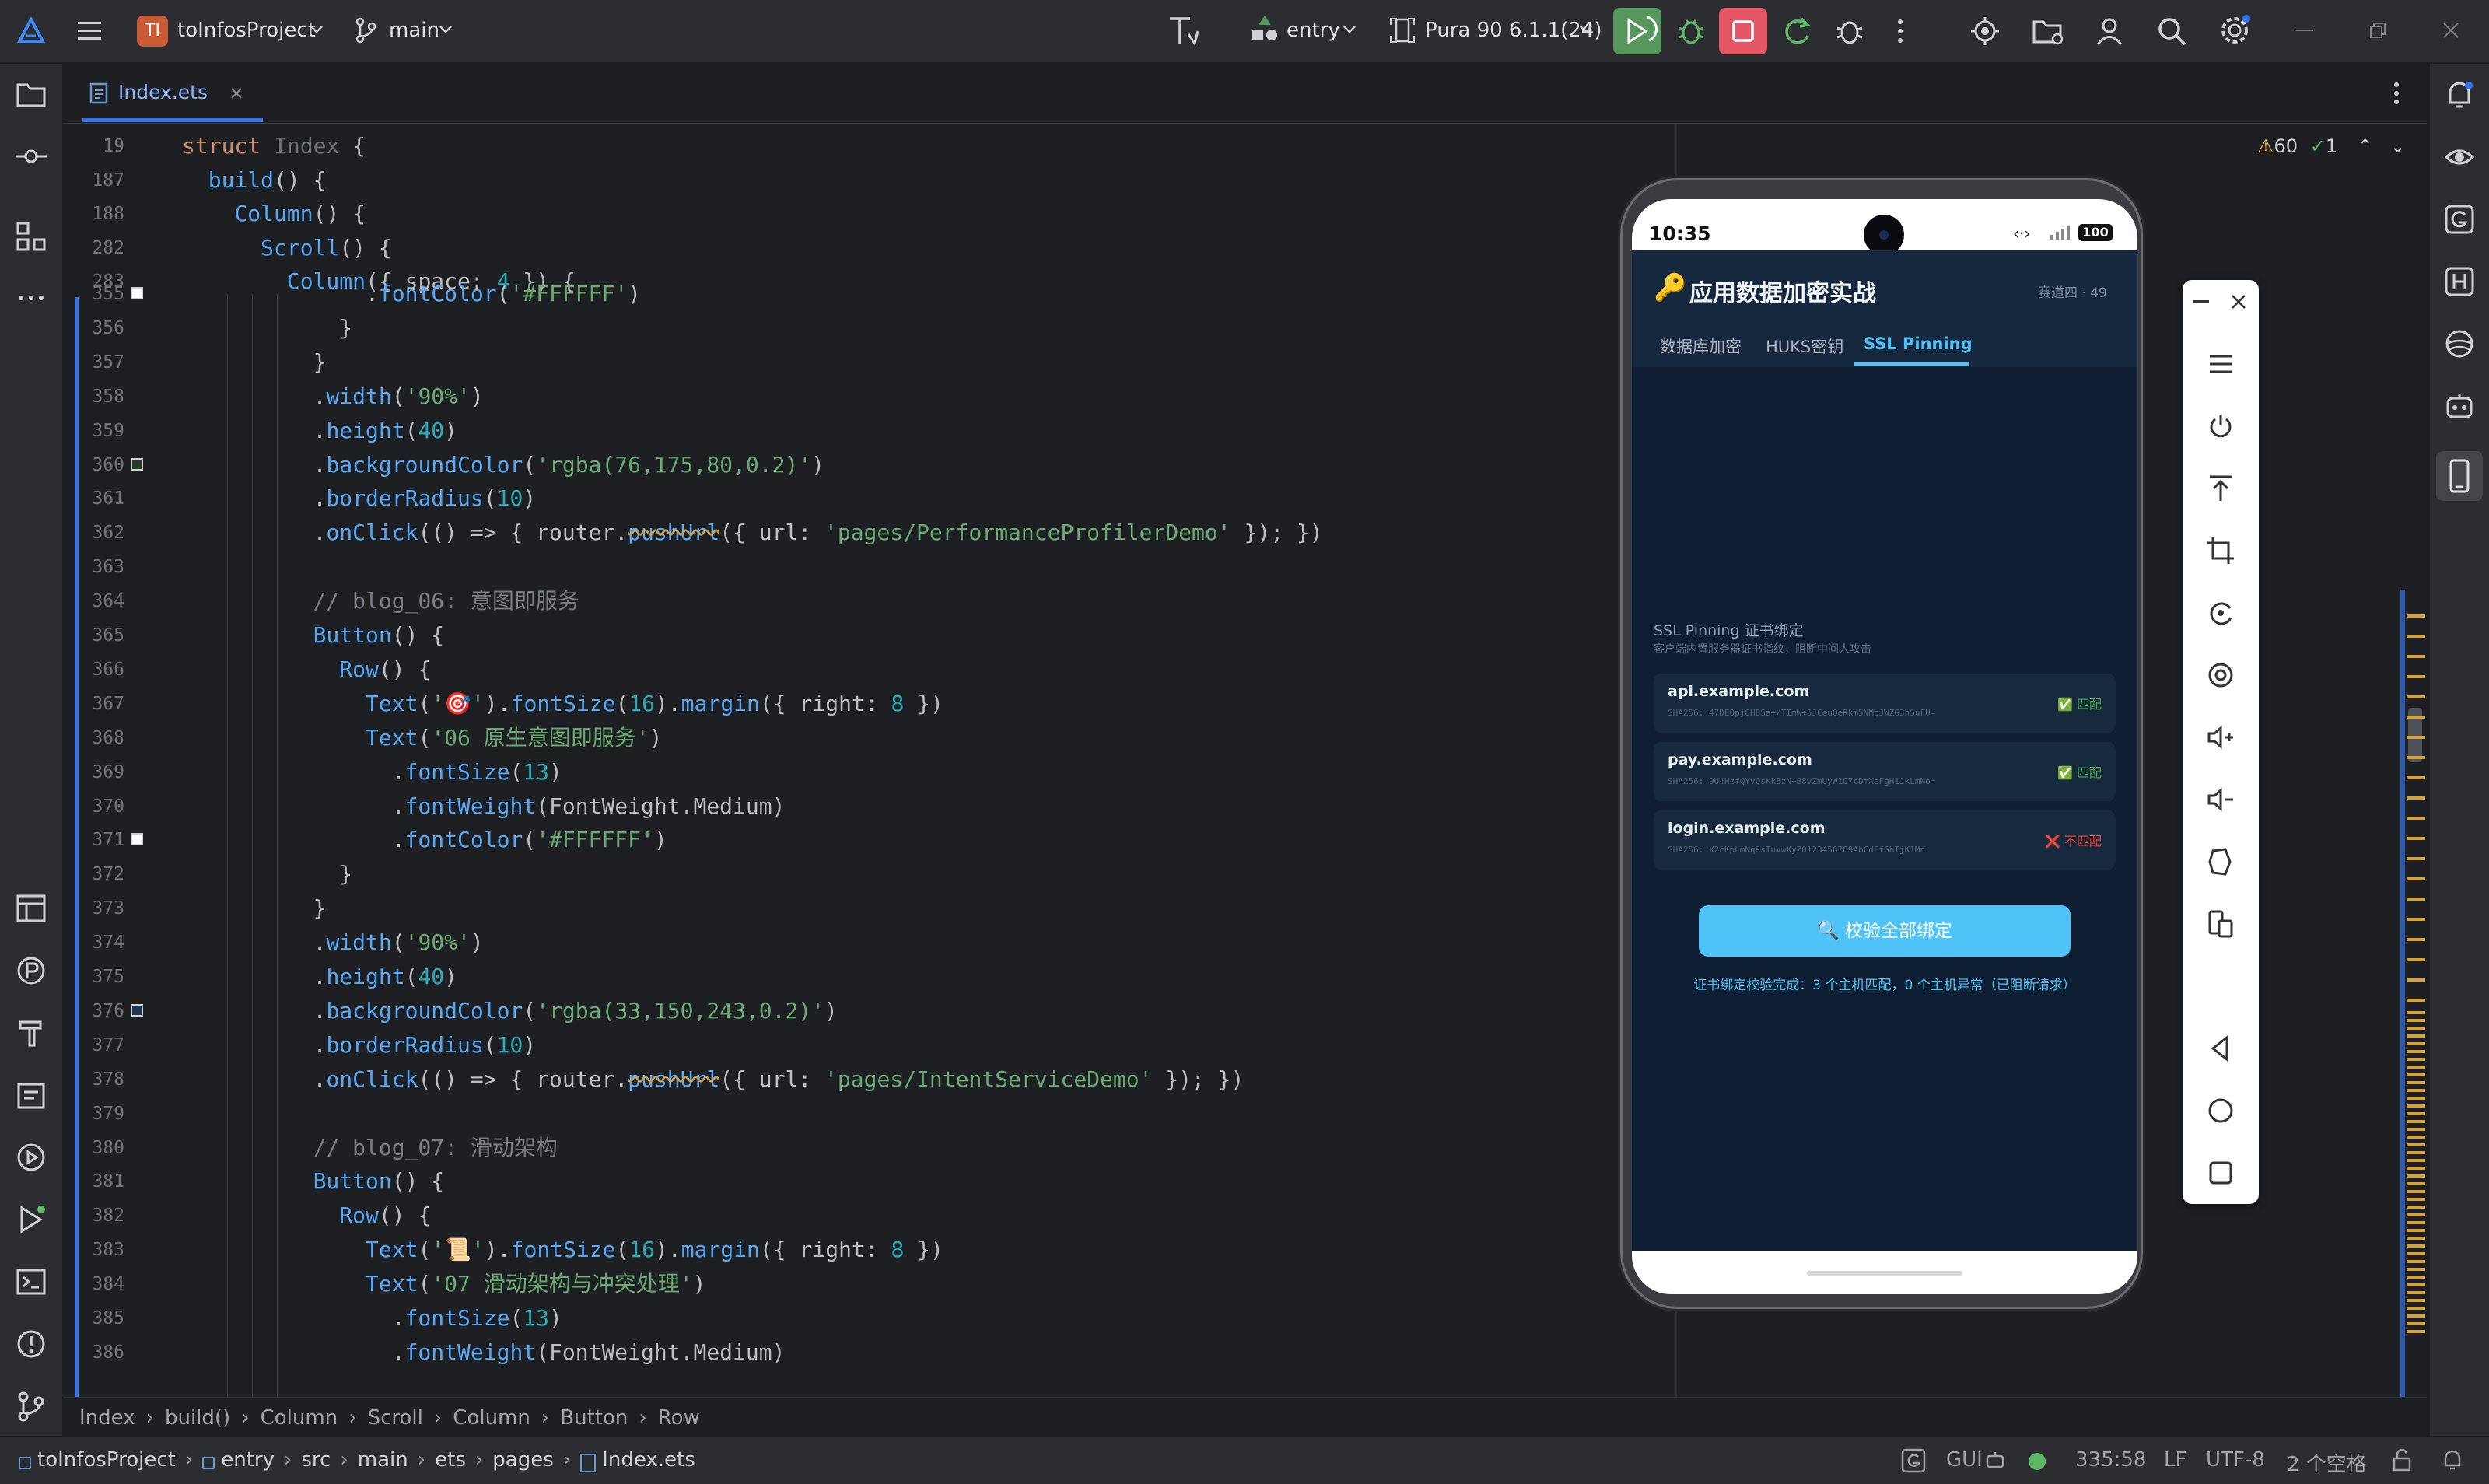 The image size is (2489, 1484). What do you see at coordinates (152, 31) in the screenshot?
I see `project-badge: TI` at bounding box center [152, 31].